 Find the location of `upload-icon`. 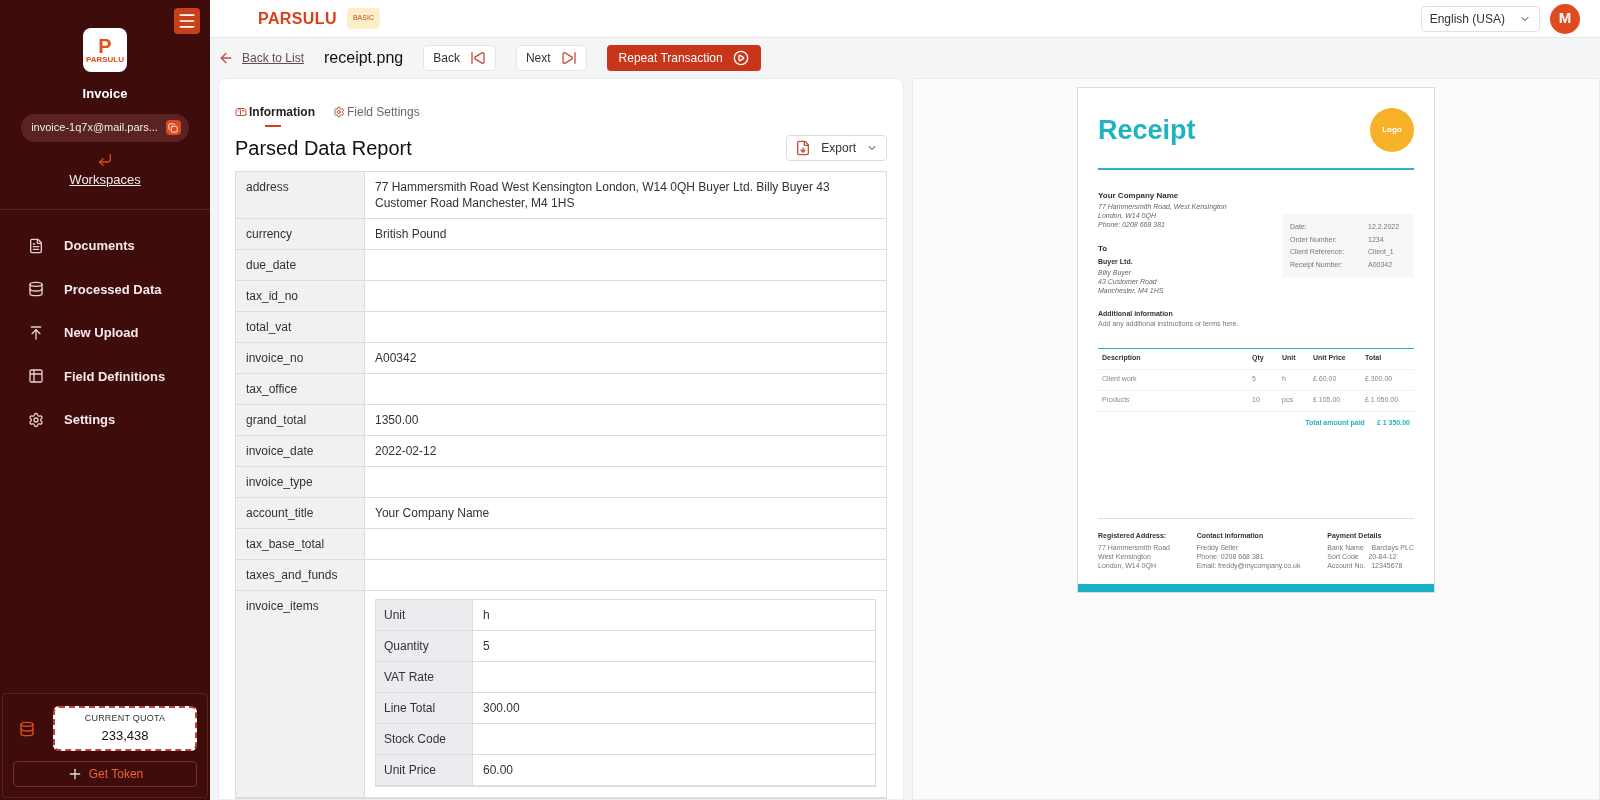

upload-icon is located at coordinates (36, 332).